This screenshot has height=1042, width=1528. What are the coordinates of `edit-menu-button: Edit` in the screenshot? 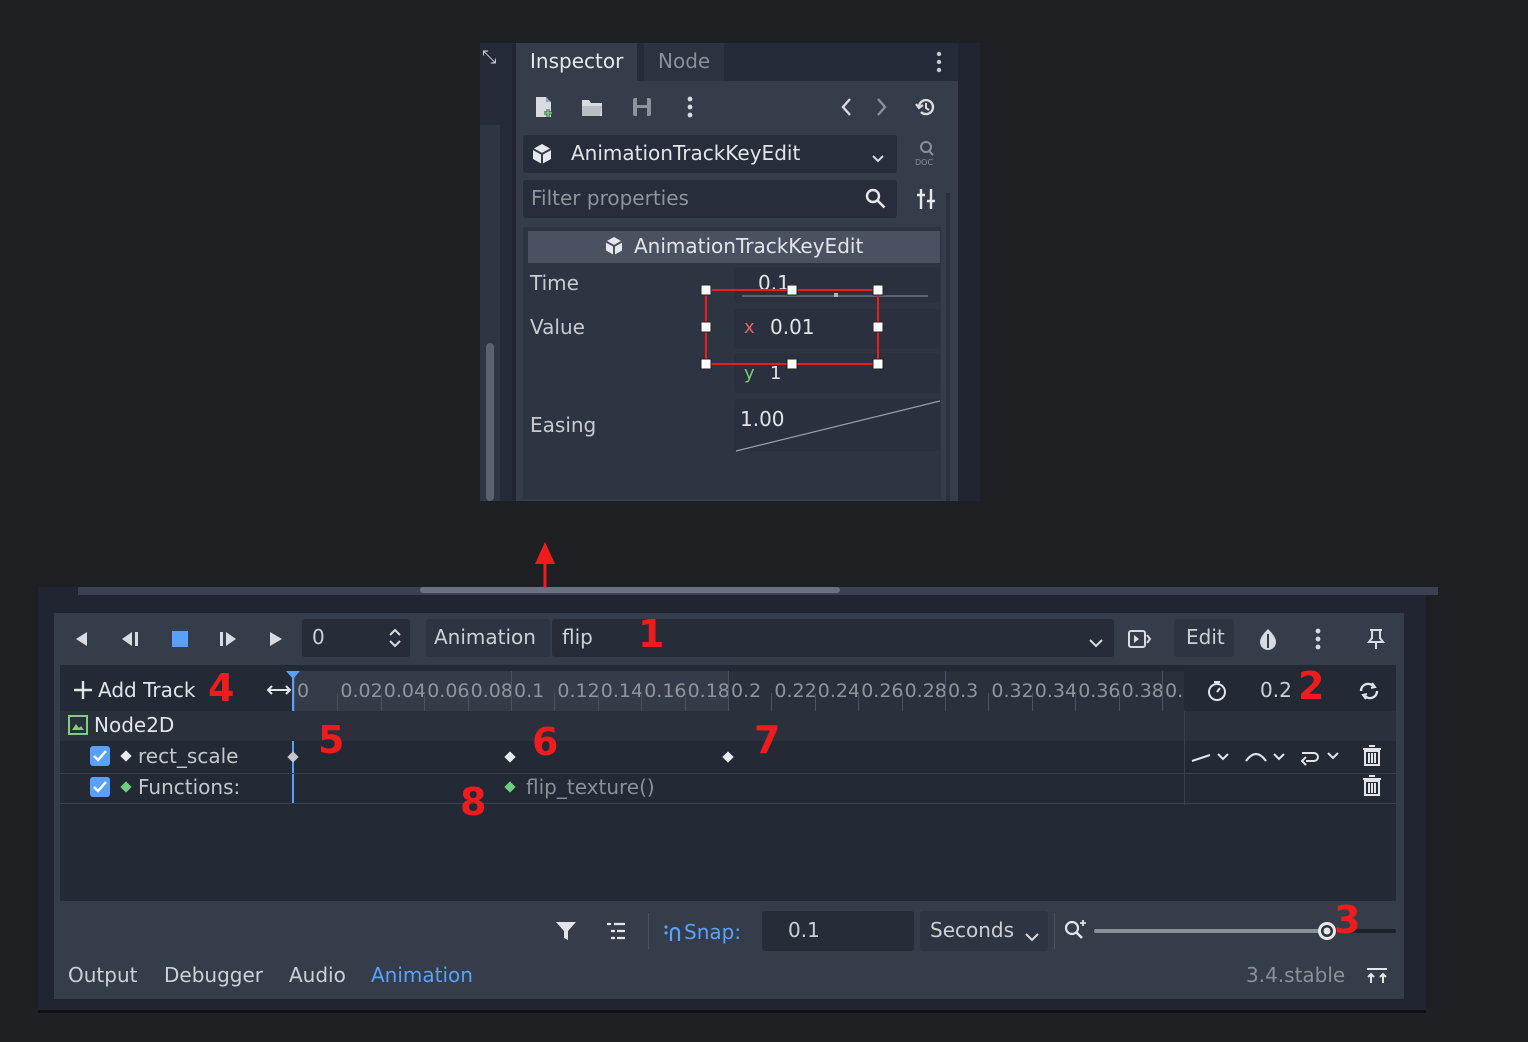 It's located at (1204, 638).